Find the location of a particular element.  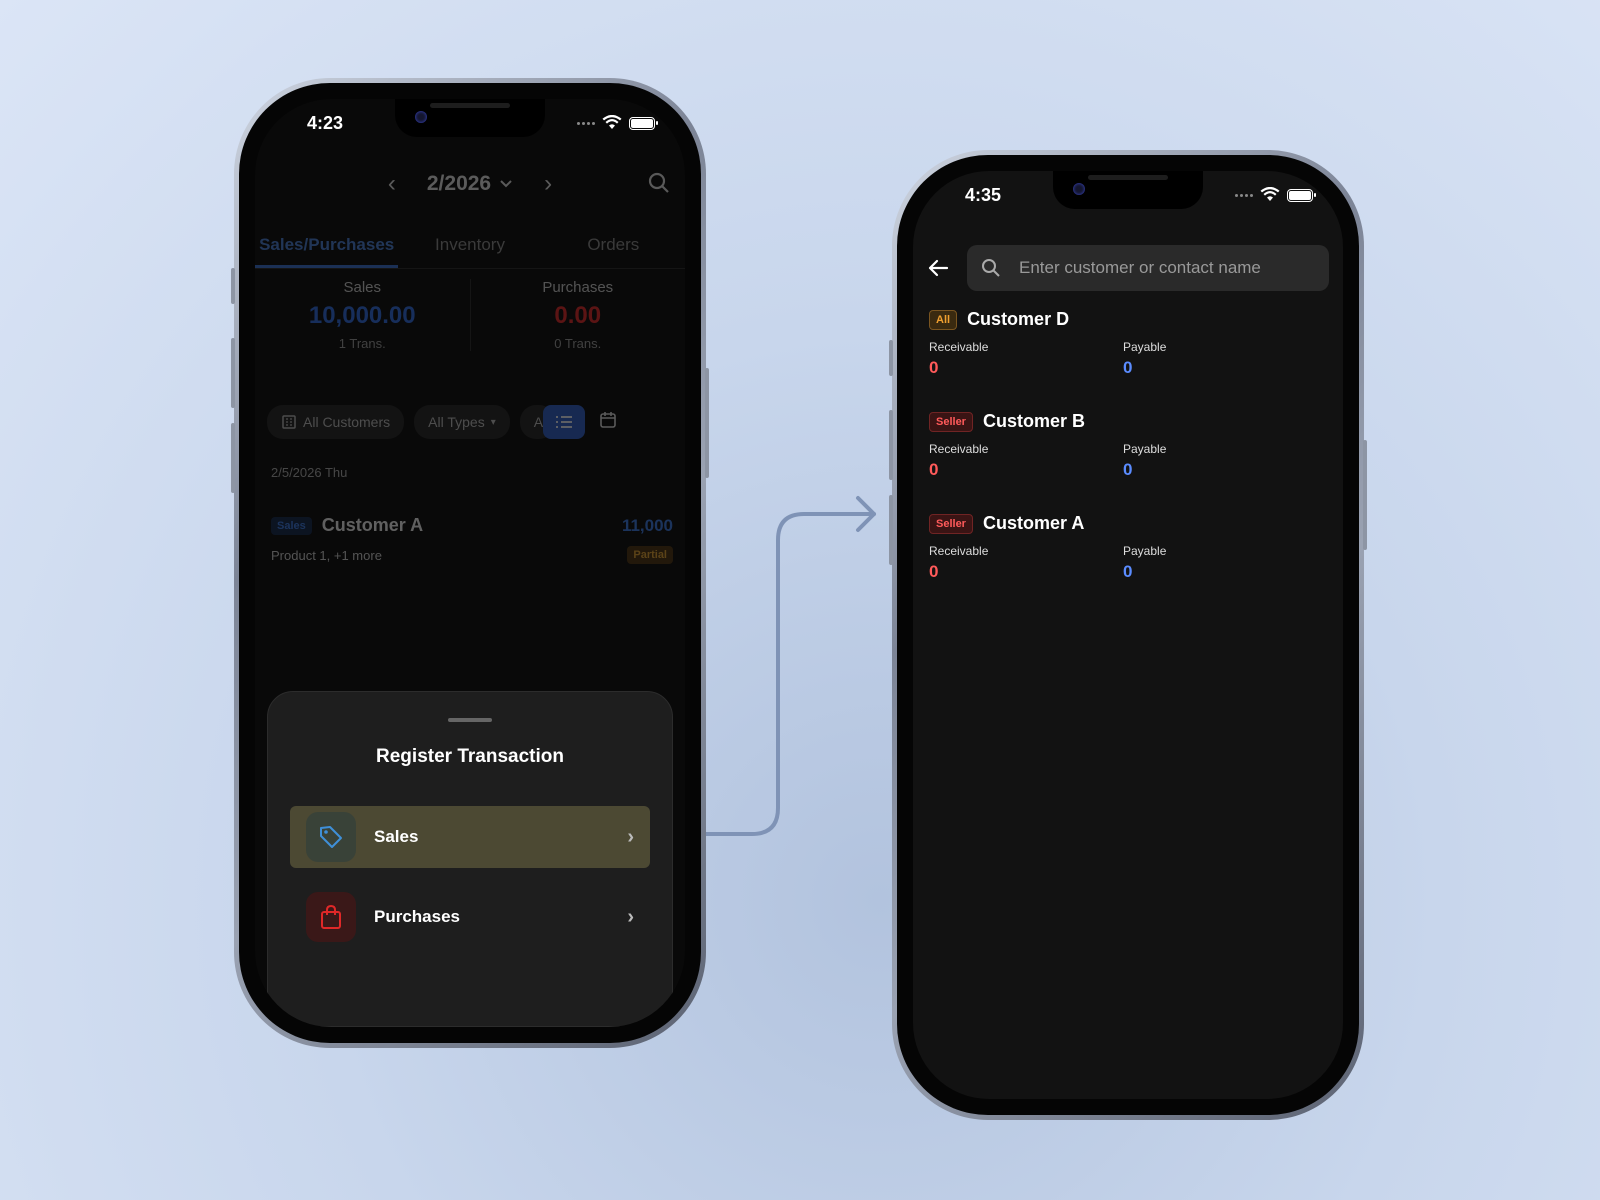

list-view-button is located at coordinates (564, 422).